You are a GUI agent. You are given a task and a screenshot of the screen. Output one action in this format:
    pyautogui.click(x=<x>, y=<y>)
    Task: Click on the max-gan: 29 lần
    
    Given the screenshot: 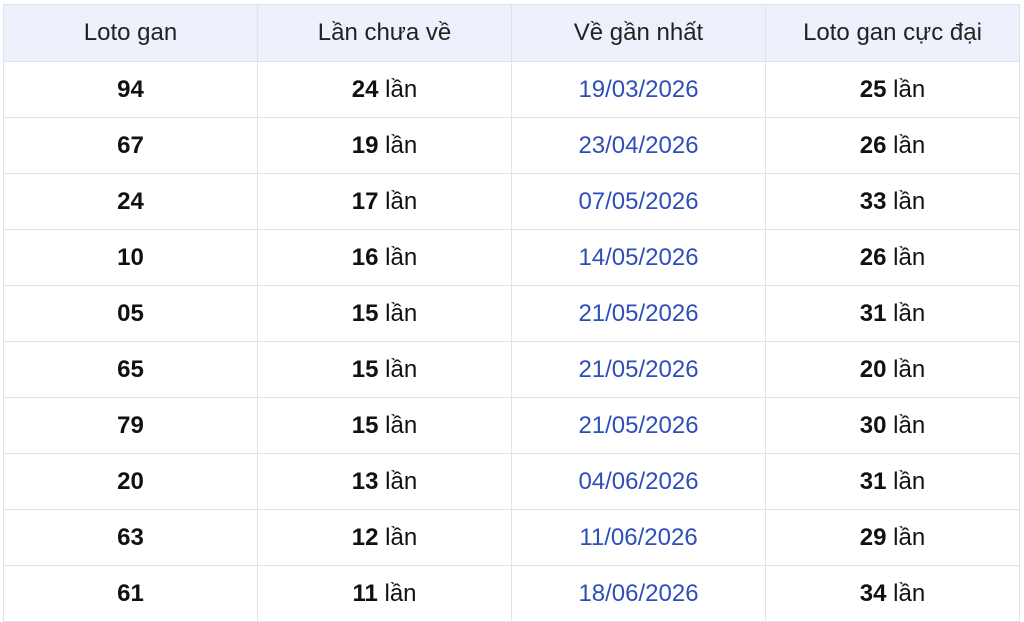 What is the action you would take?
    pyautogui.click(x=892, y=537)
    